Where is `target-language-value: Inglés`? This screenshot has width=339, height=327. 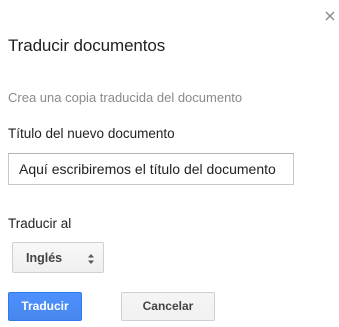
target-language-value: Inglés is located at coordinates (44, 258).